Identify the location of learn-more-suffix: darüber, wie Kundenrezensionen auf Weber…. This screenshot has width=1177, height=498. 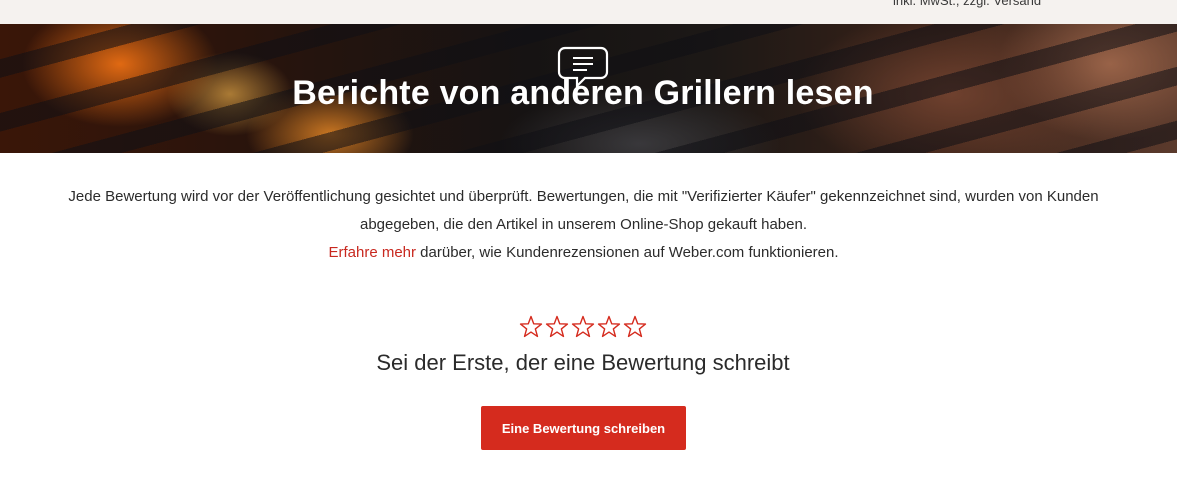
(627, 252).